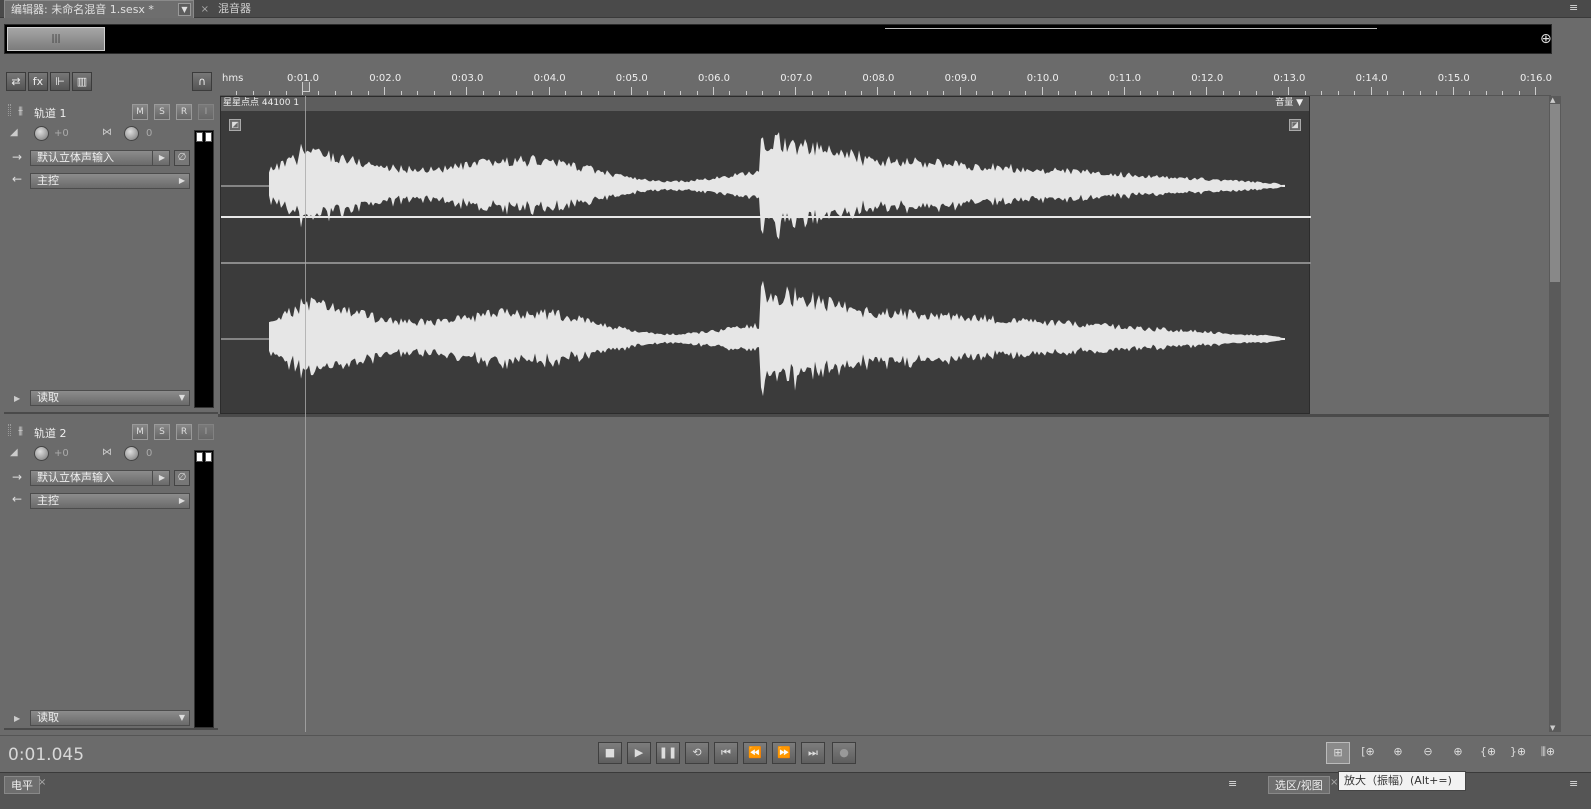  What do you see at coordinates (1552, 100) in the screenshot?
I see `scroll-up-icon: ▲` at bounding box center [1552, 100].